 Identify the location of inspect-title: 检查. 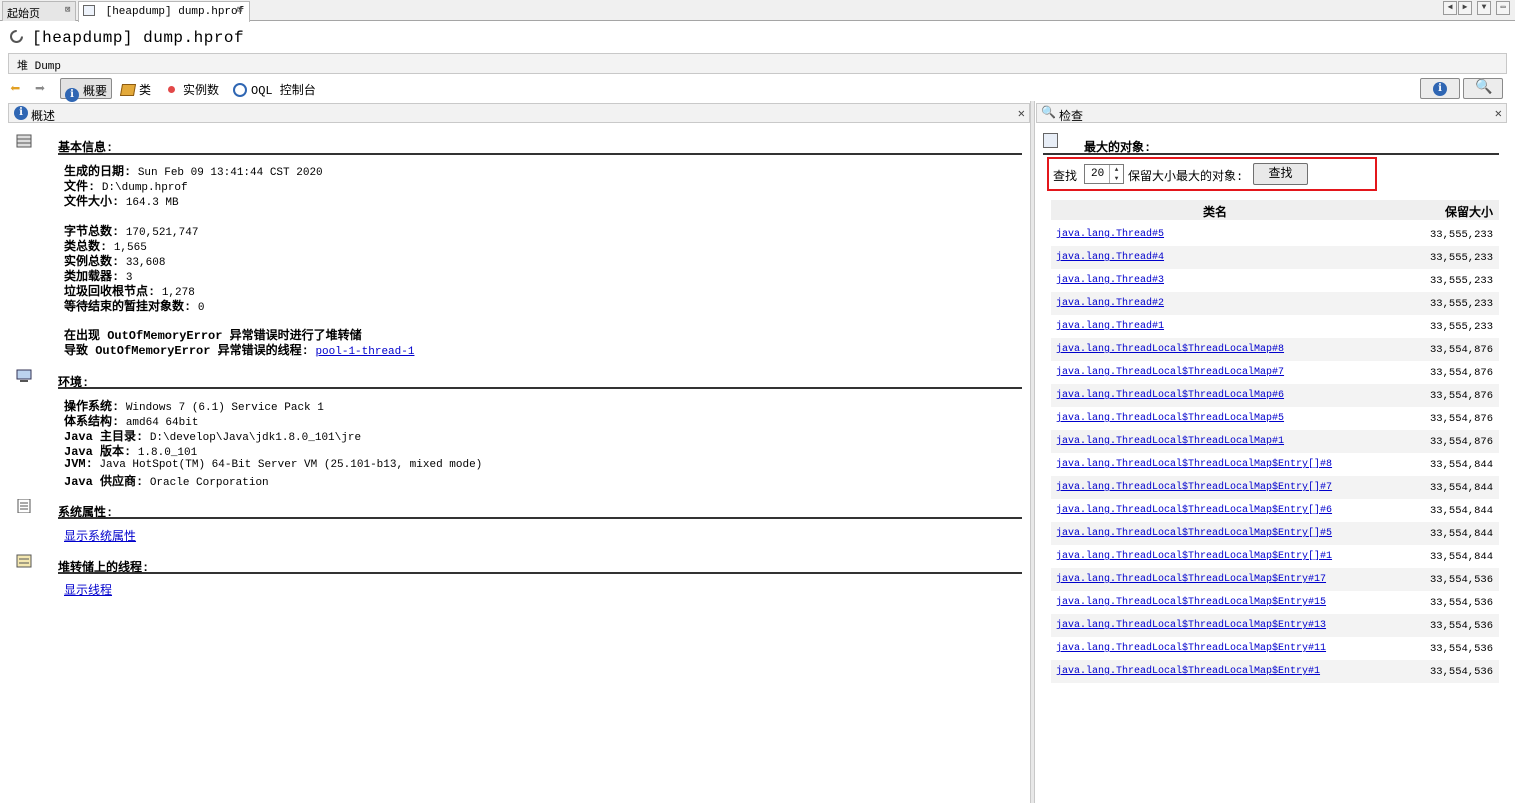
(1071, 117).